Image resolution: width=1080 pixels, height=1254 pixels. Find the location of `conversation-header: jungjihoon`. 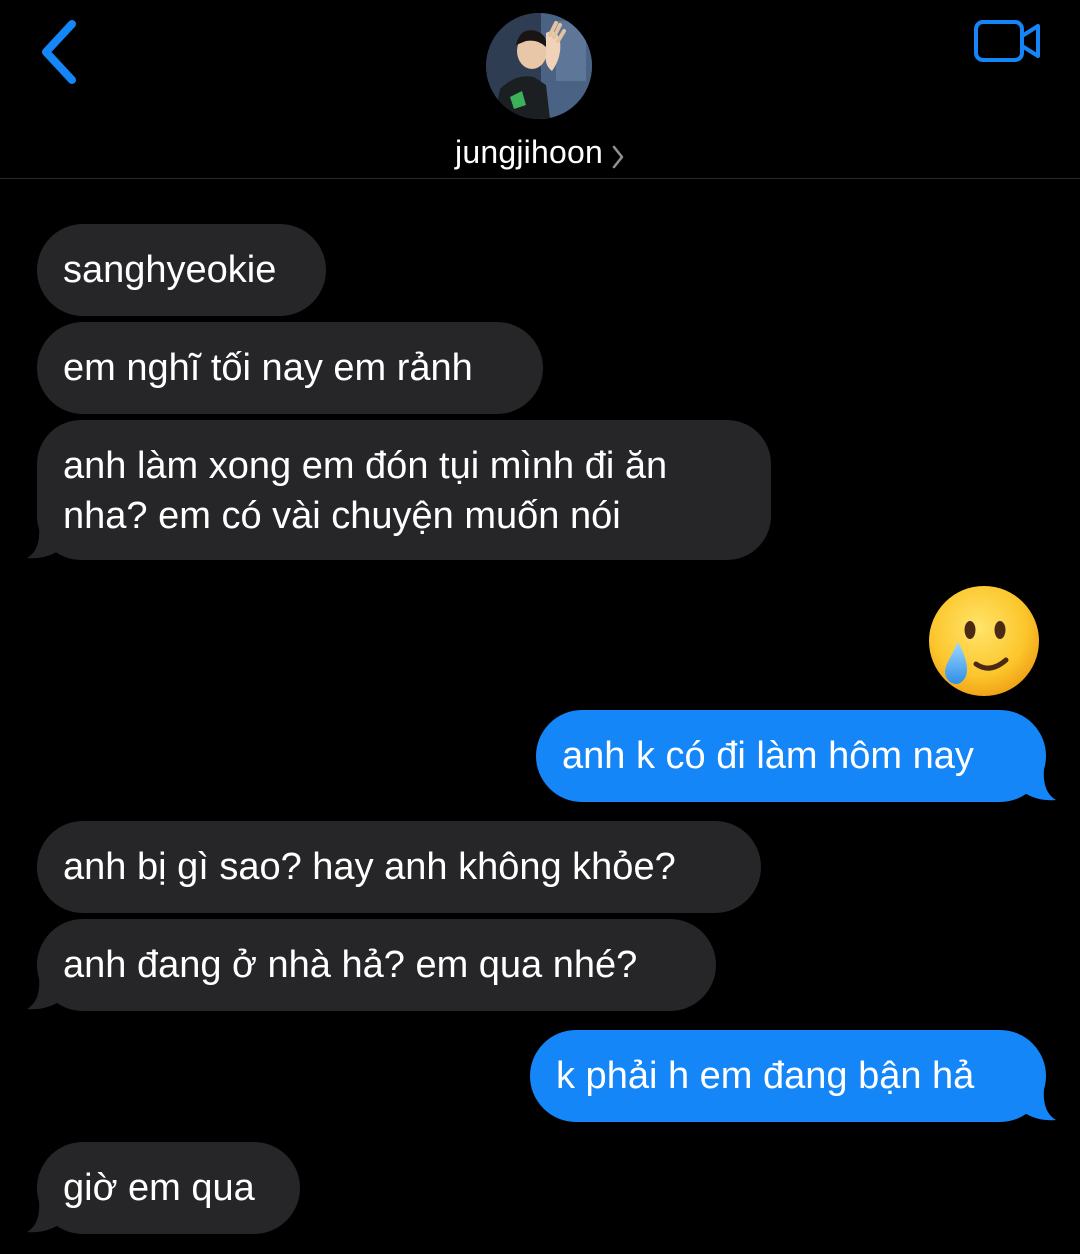

conversation-header: jungjihoon is located at coordinates (540, 89).